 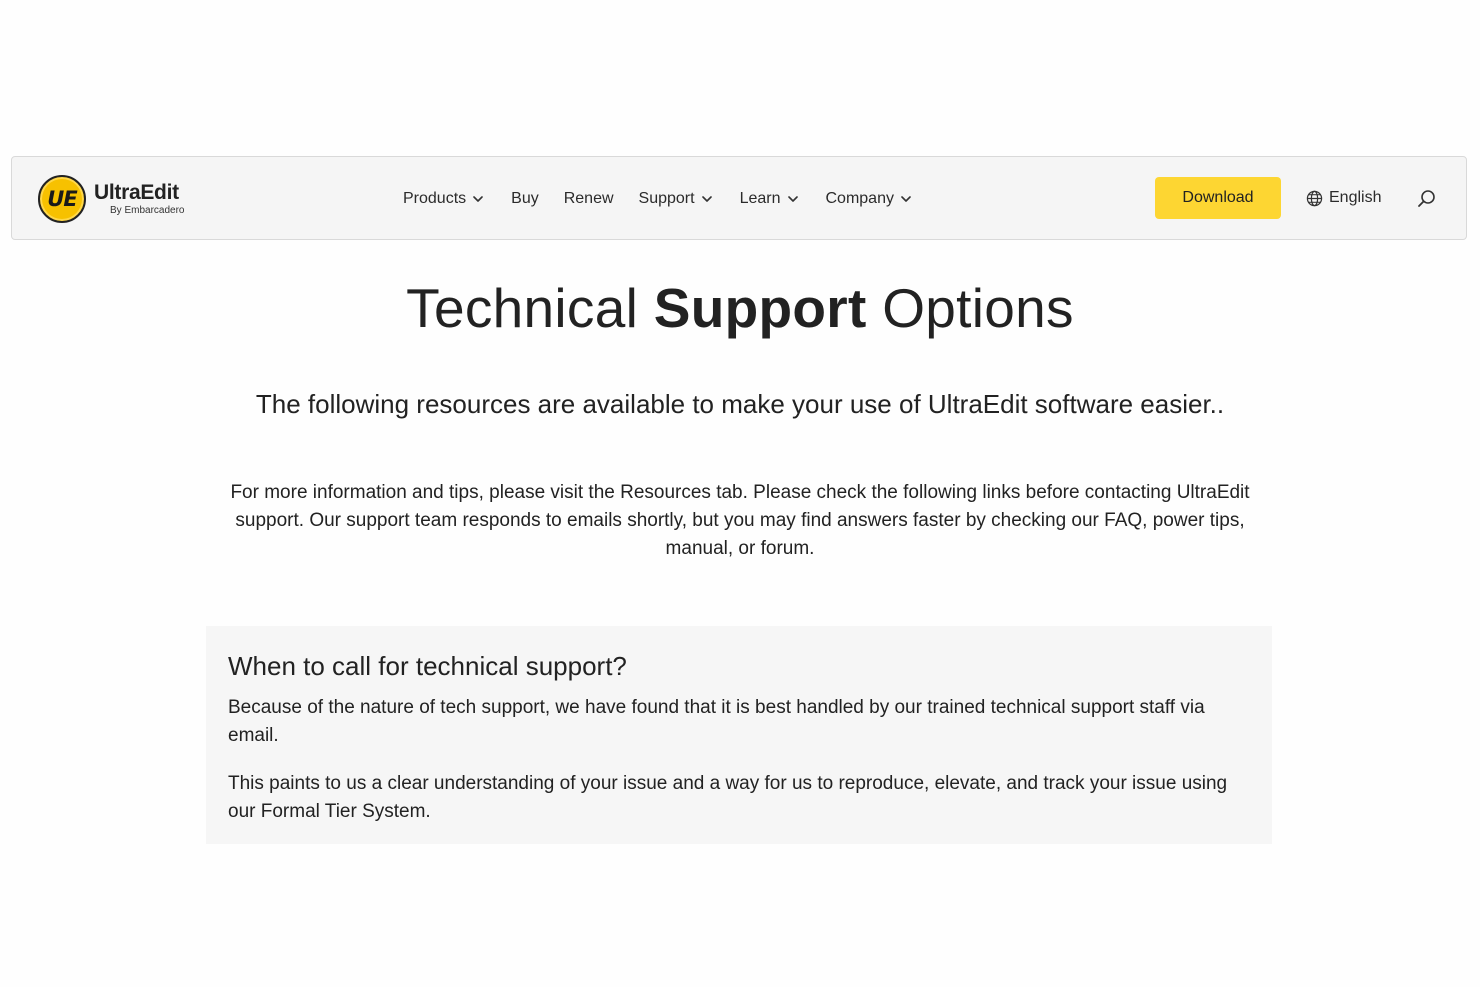 I want to click on main-nav: Products Buy Renew Support Learn Company, so click(x=658, y=199).